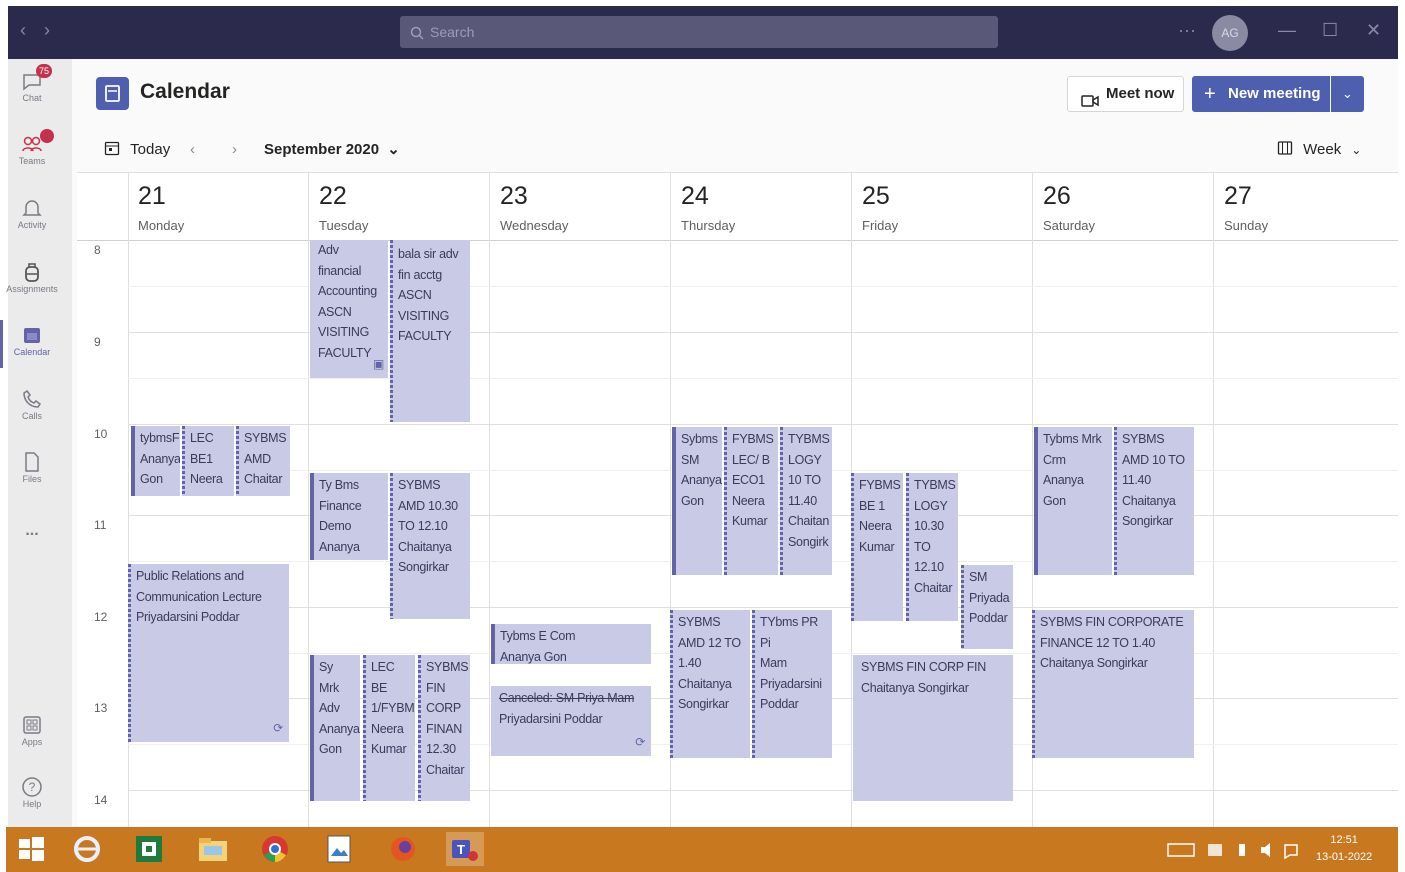 The height and width of the screenshot is (872, 1405). Describe the element at coordinates (403, 849) in the screenshot. I see `firefox-icon` at that location.